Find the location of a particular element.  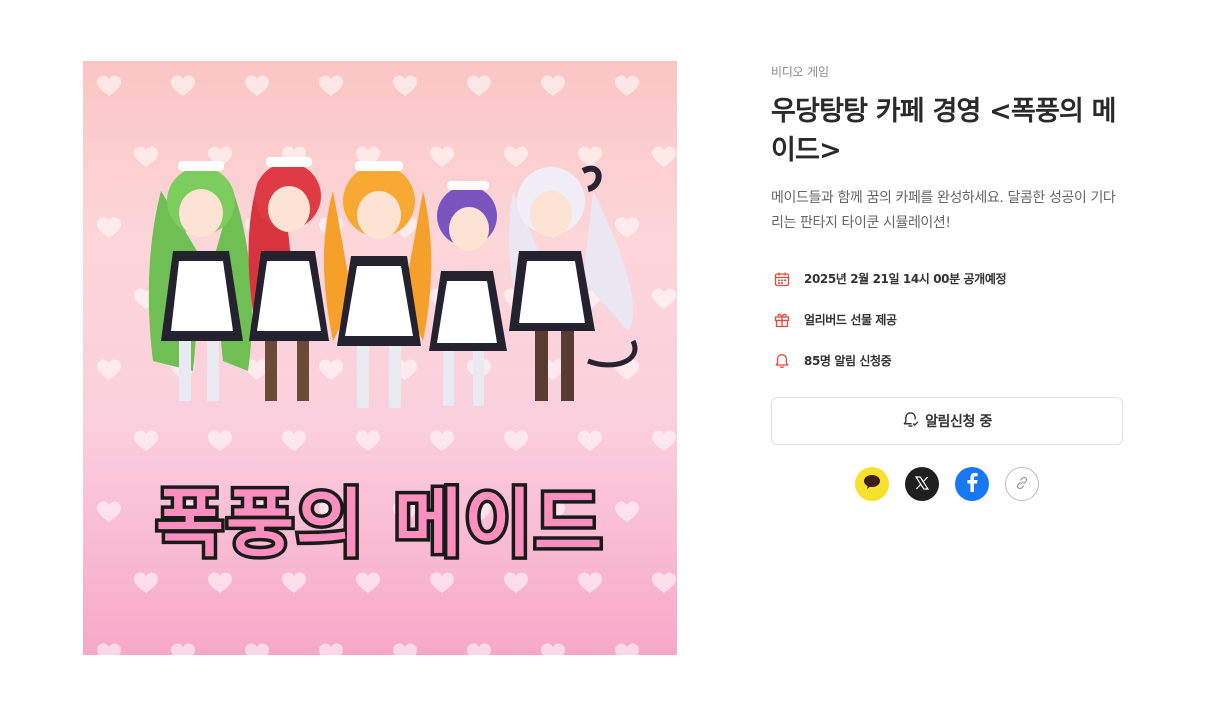

meta-text: 얼리버드 선물 제공 is located at coordinates (850, 320).